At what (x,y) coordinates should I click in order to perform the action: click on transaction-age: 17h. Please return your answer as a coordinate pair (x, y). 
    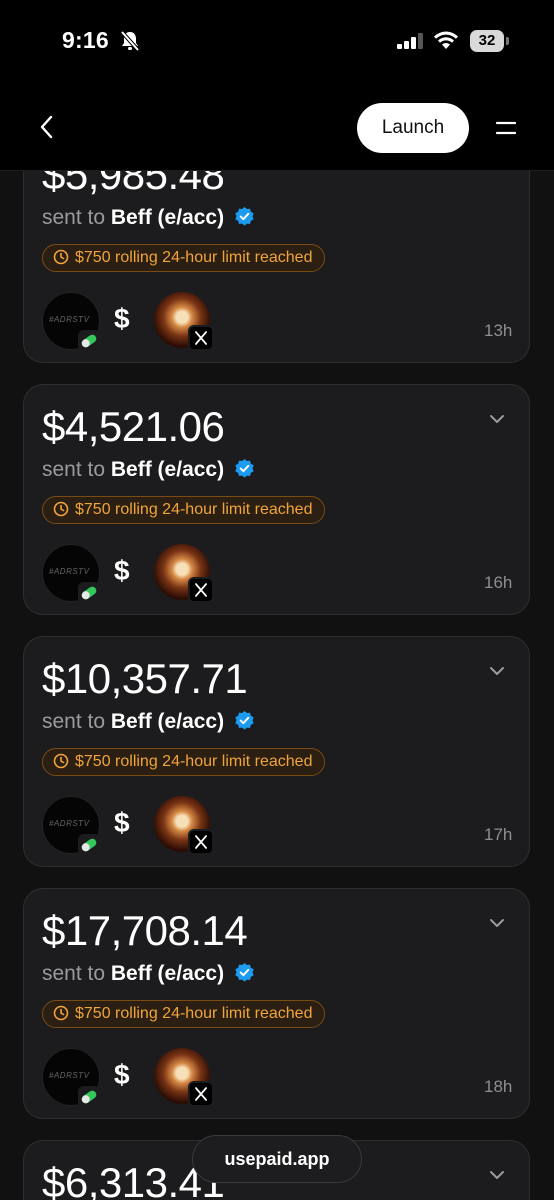
    Looking at the image, I should click on (498, 834).